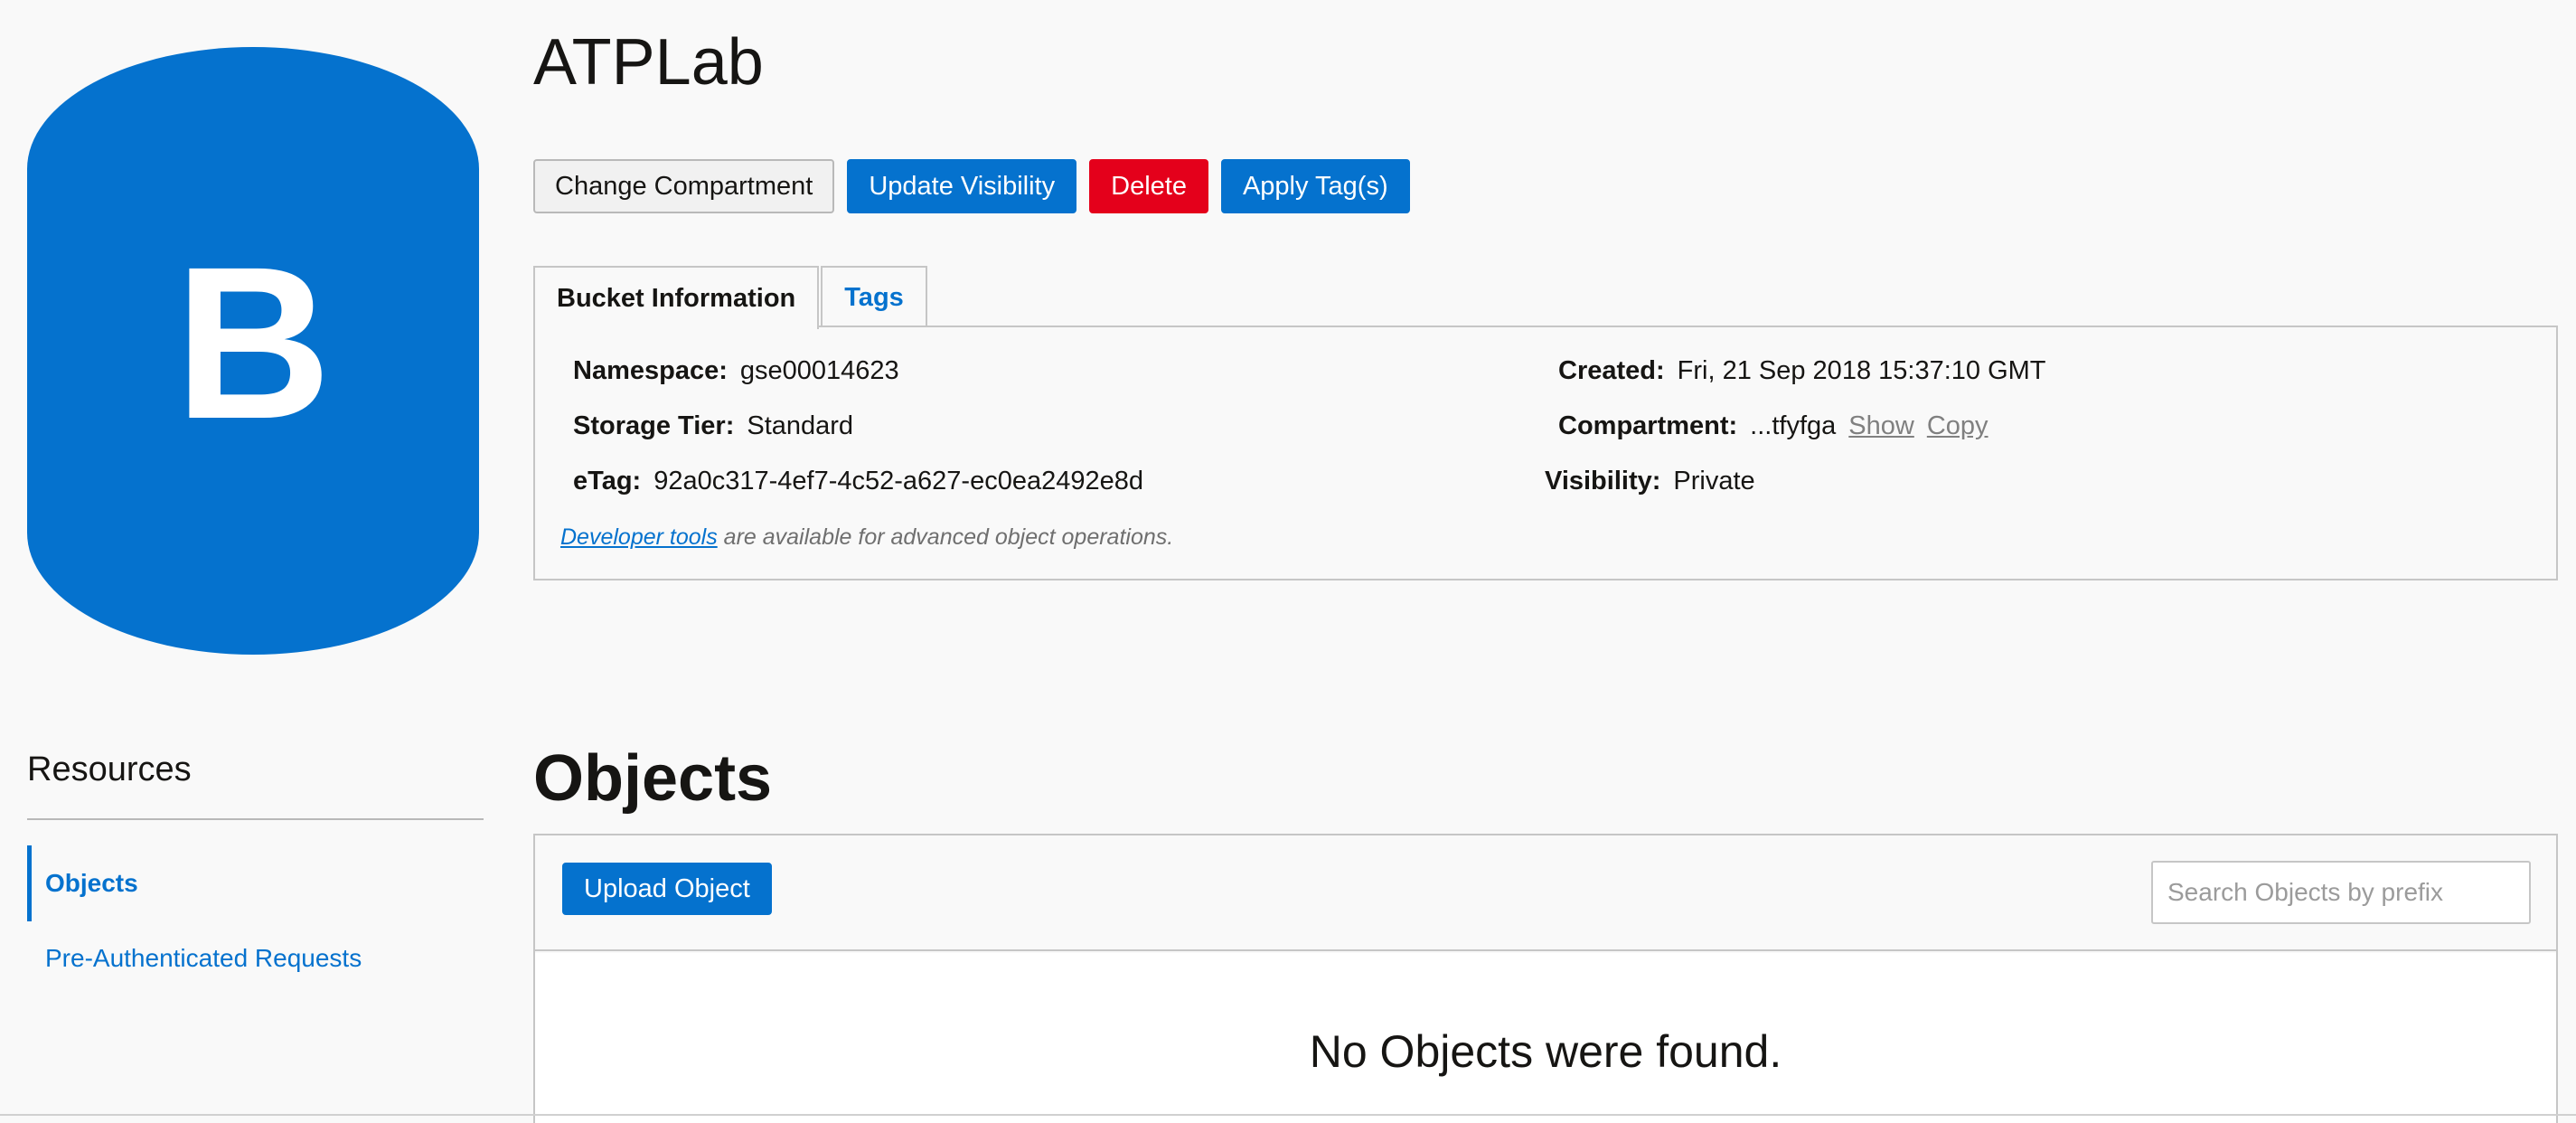 The width and height of the screenshot is (2576, 1123). What do you see at coordinates (653, 778) in the screenshot?
I see `objects-heading: Objects` at bounding box center [653, 778].